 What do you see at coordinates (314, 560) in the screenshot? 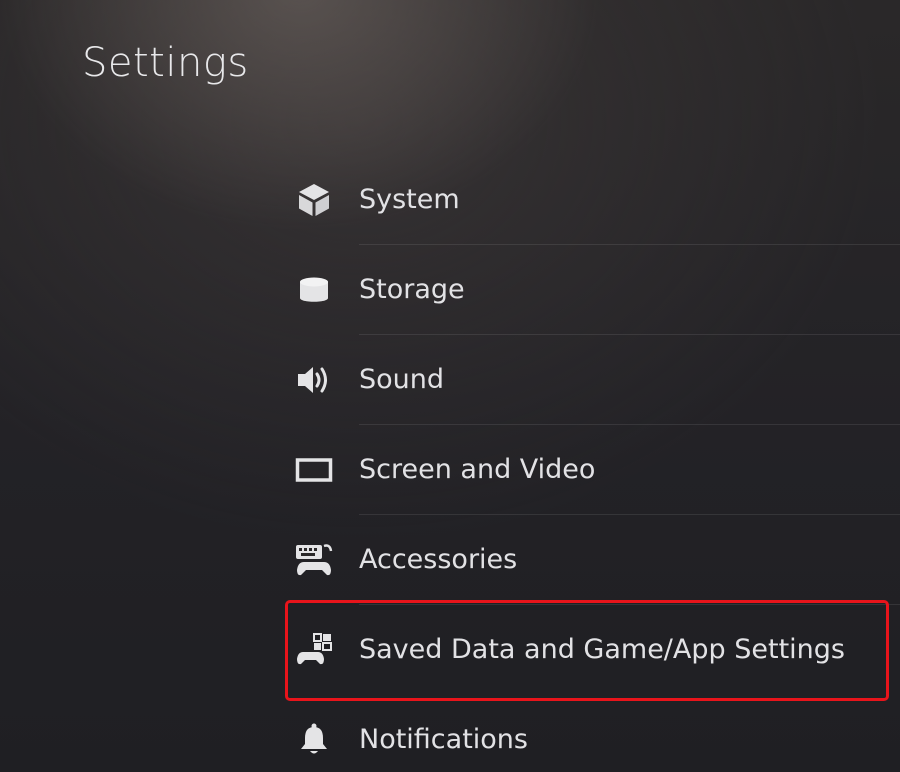
I see `keyboard-controller-icon` at bounding box center [314, 560].